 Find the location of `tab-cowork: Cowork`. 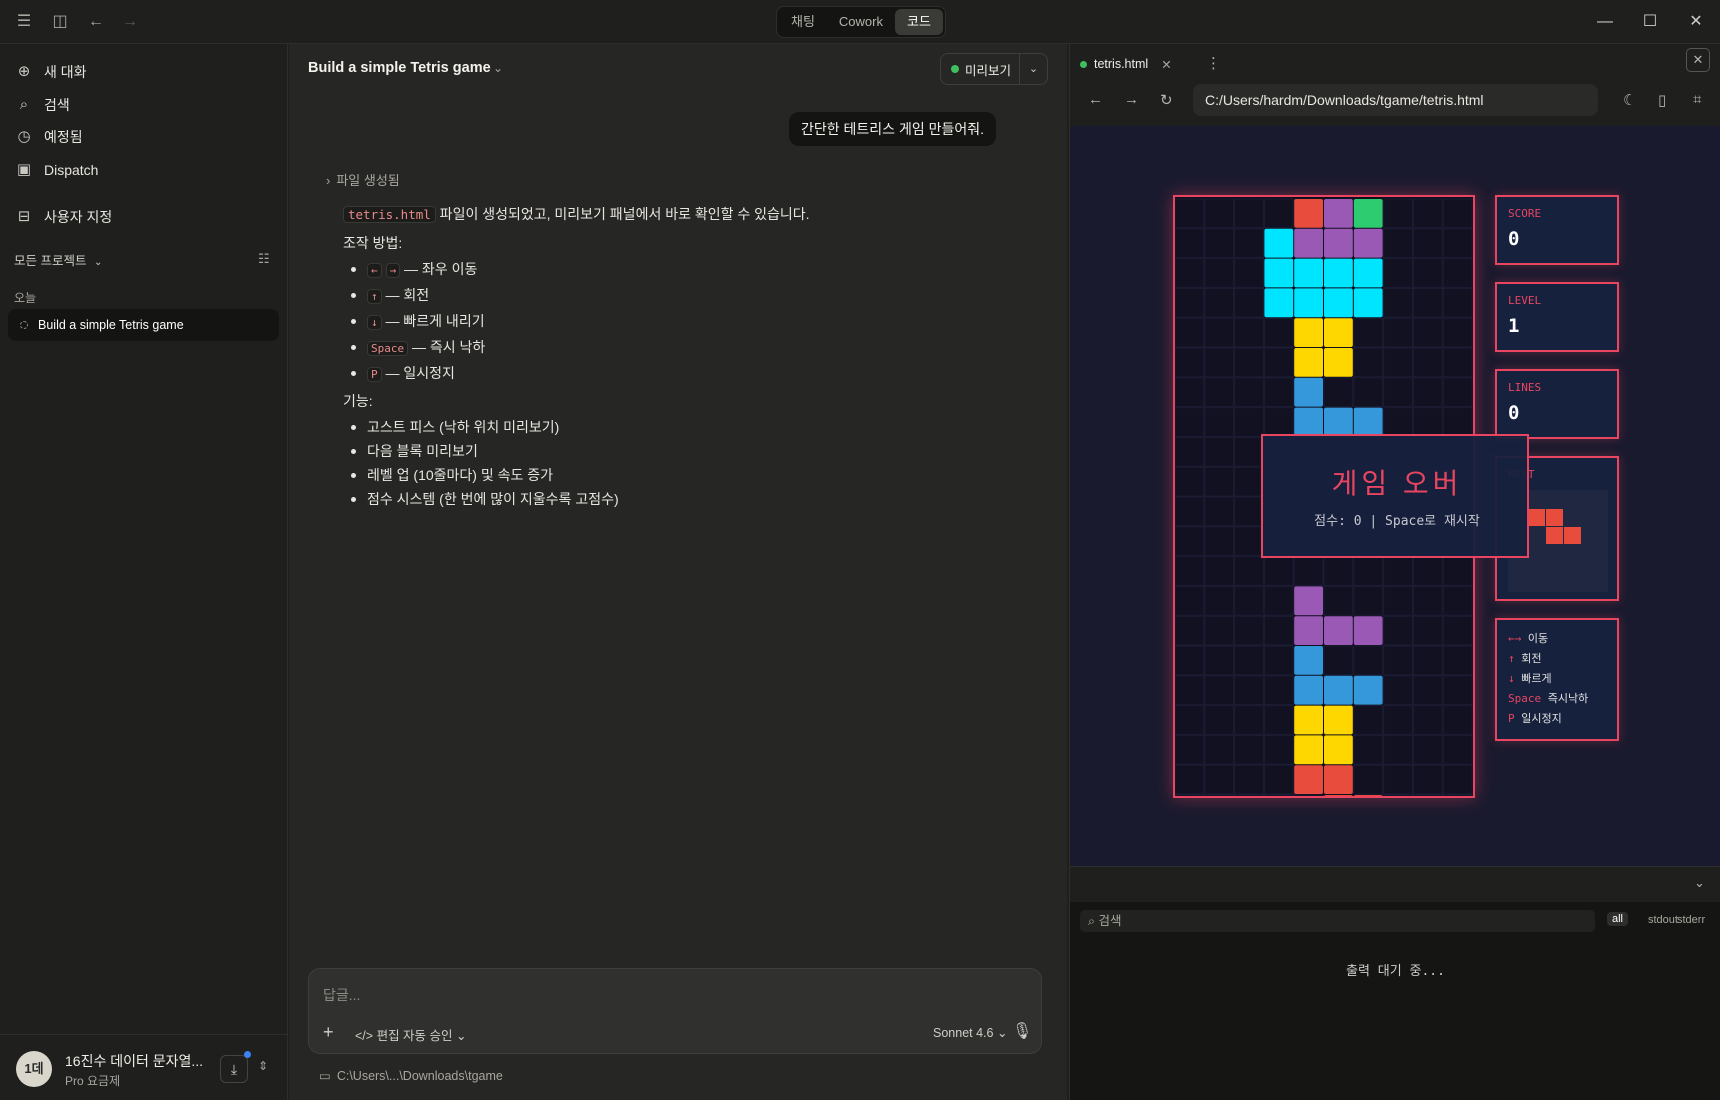

tab-cowork: Cowork is located at coordinates (861, 22).